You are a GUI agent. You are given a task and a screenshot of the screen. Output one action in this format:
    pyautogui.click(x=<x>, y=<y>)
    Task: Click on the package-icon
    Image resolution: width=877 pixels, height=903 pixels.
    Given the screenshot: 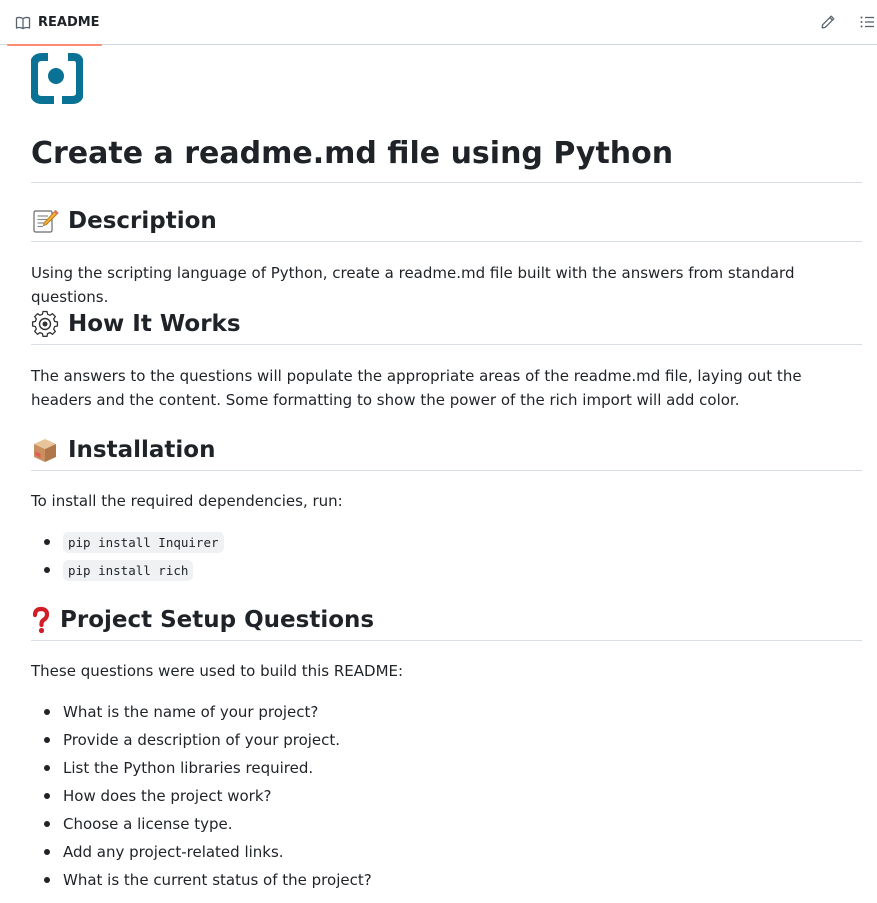 What is the action you would take?
    pyautogui.click(x=45, y=450)
    